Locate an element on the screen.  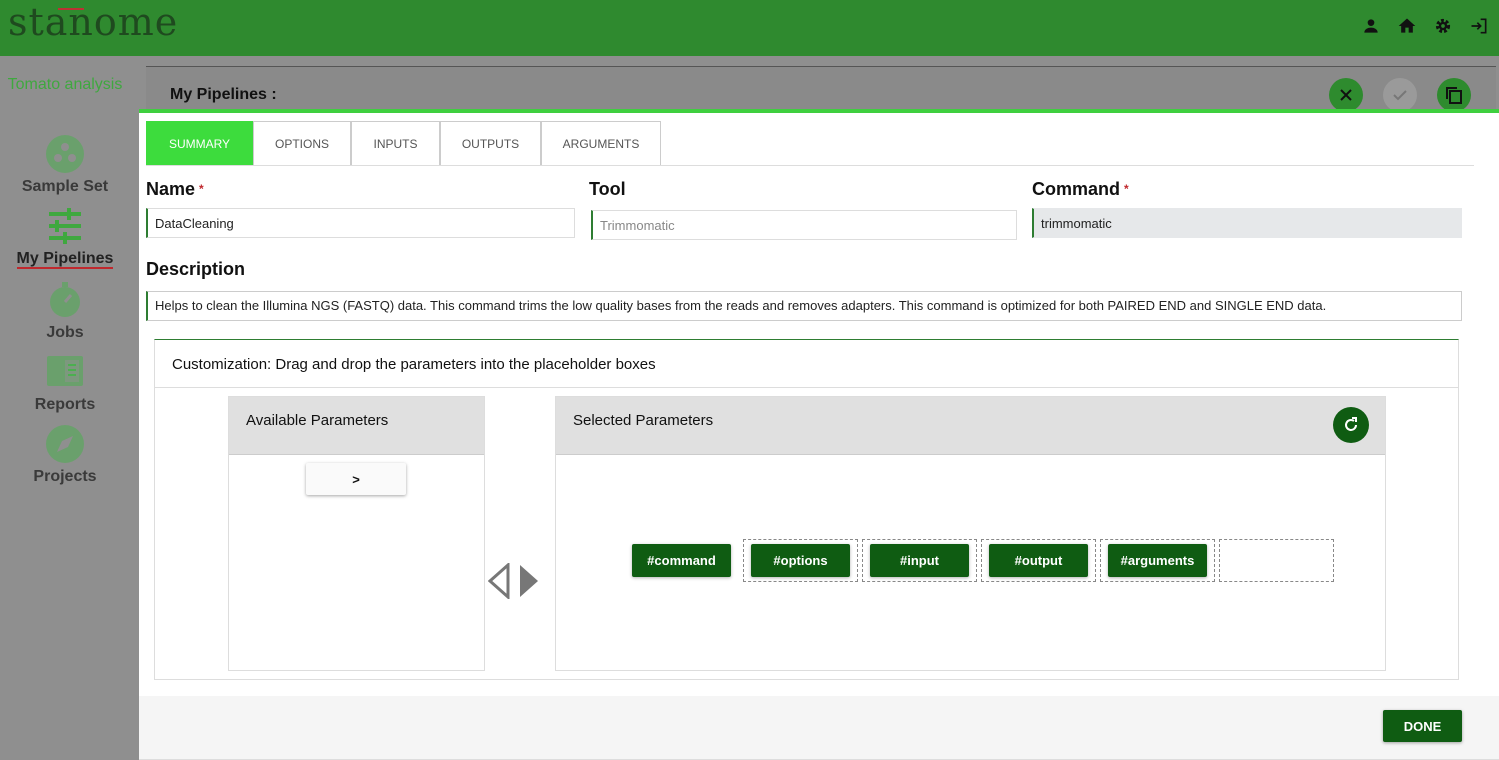
reset-button is located at coordinates (1351, 425).